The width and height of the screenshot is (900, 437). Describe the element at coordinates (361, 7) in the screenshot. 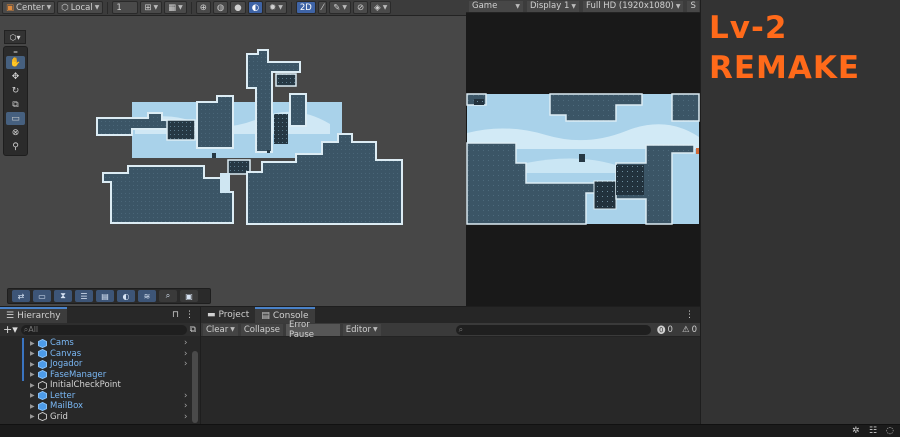

I see `visibility-button: ⊘` at that location.